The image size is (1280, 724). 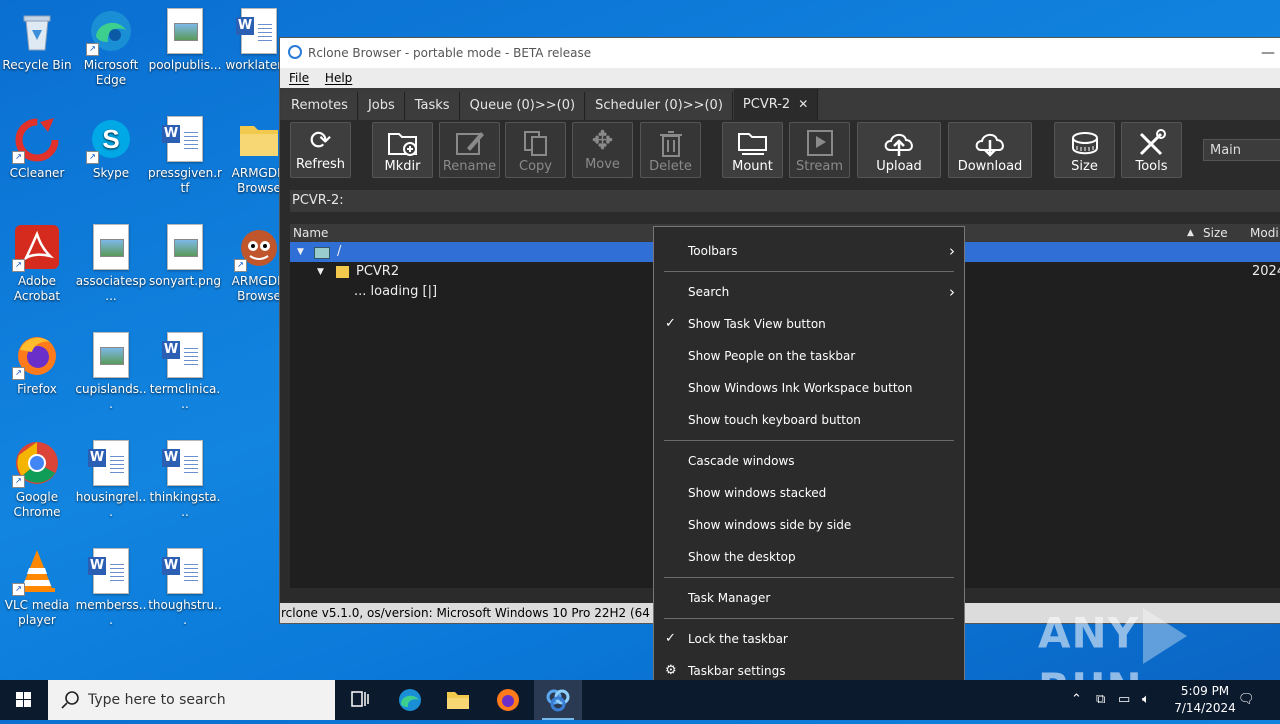 What do you see at coordinates (523, 106) in the screenshot?
I see `tab-queue: Queue (0)>>(0)` at bounding box center [523, 106].